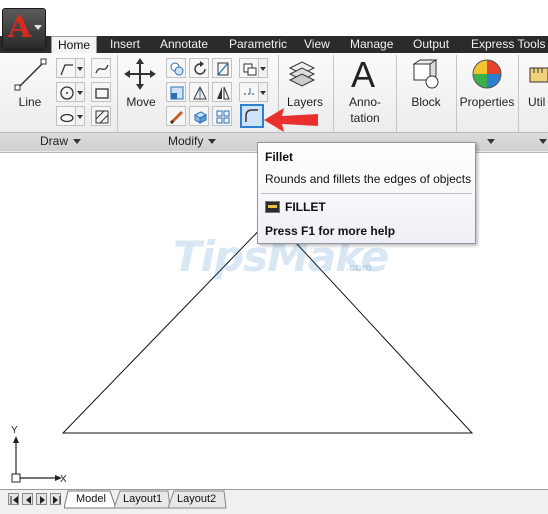 Image resolution: width=548 pixels, height=514 pixels. I want to click on modify-panel-label: Modify, so click(186, 141).